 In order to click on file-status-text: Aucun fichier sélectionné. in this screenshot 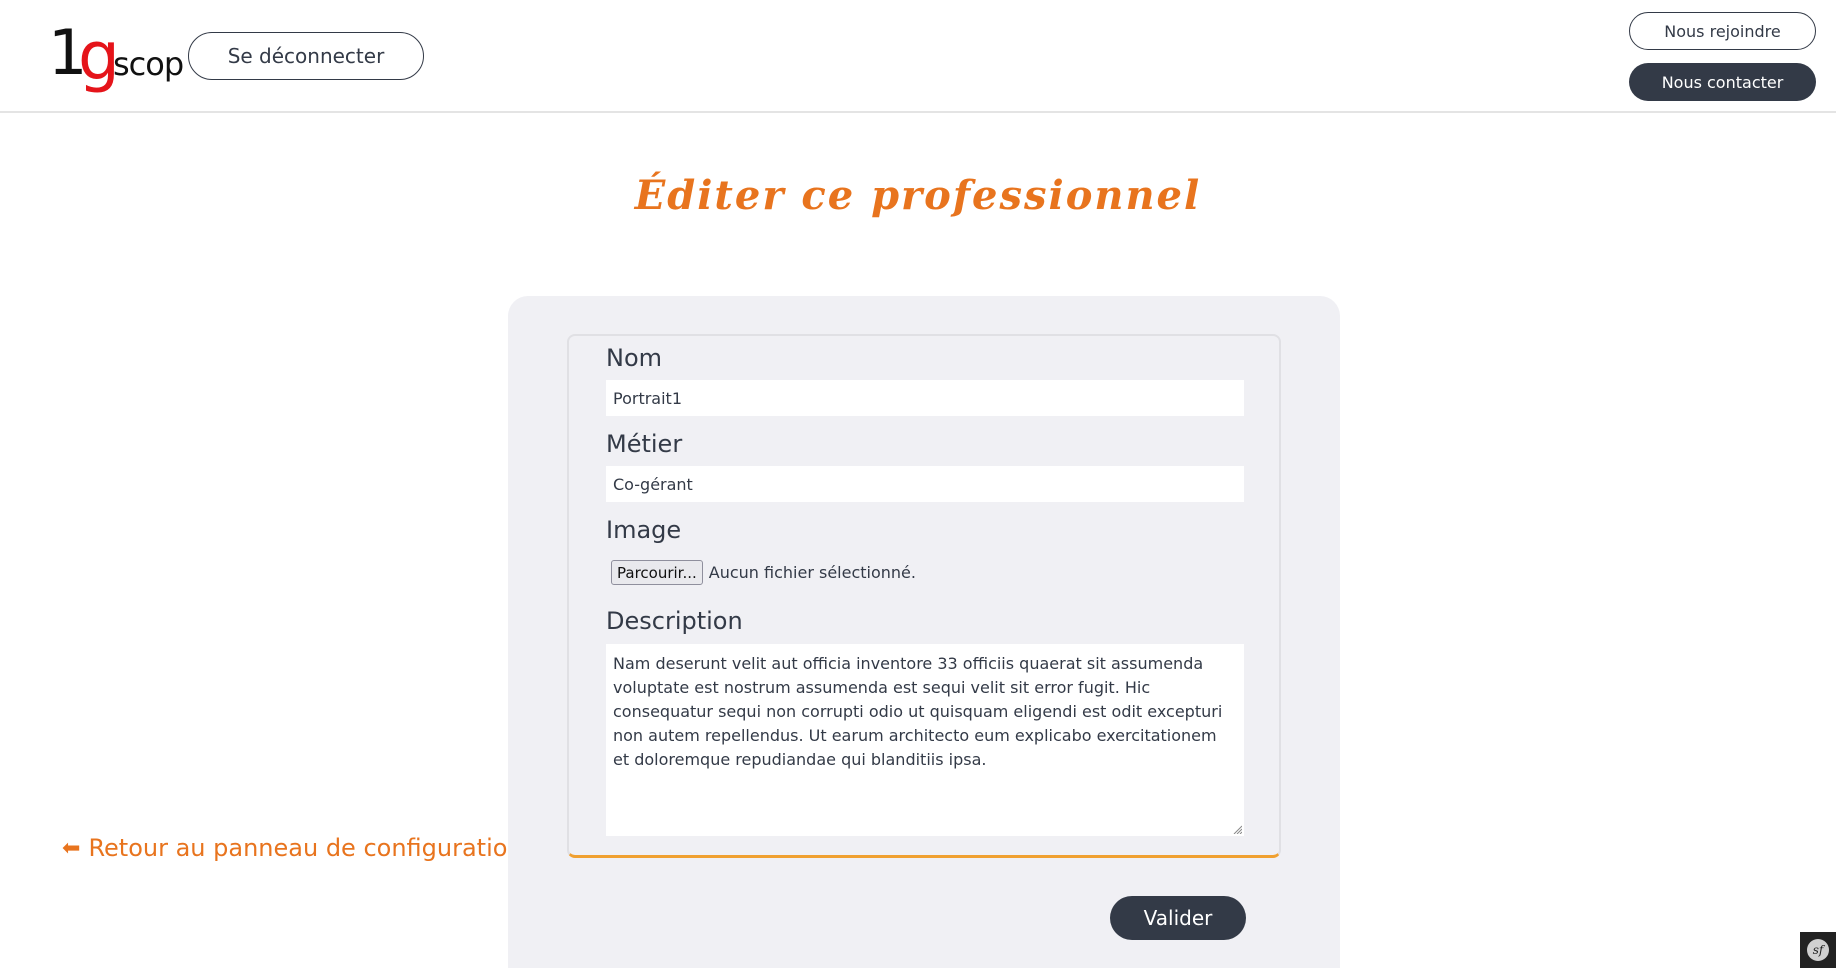, I will do `click(812, 572)`.